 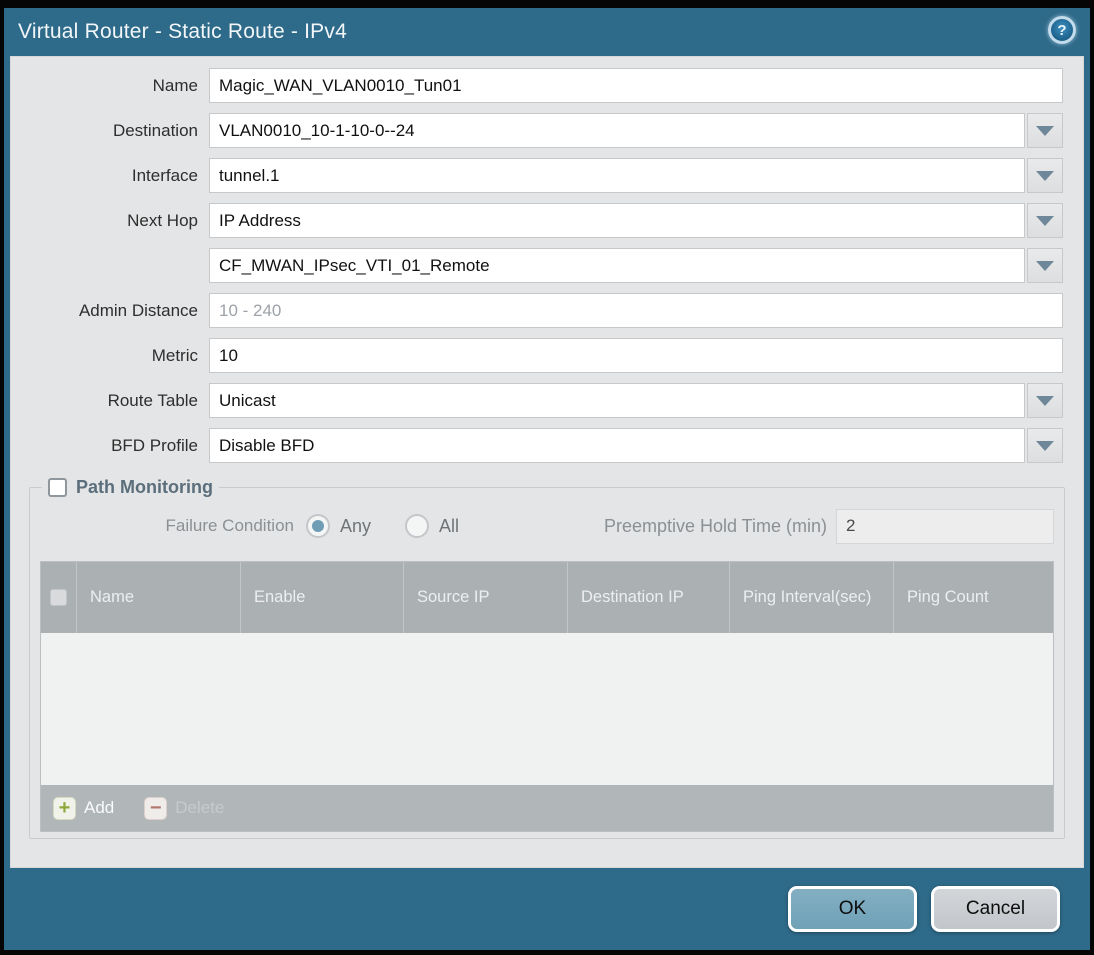 I want to click on route-table-row: Route Table, so click(x=537, y=400).